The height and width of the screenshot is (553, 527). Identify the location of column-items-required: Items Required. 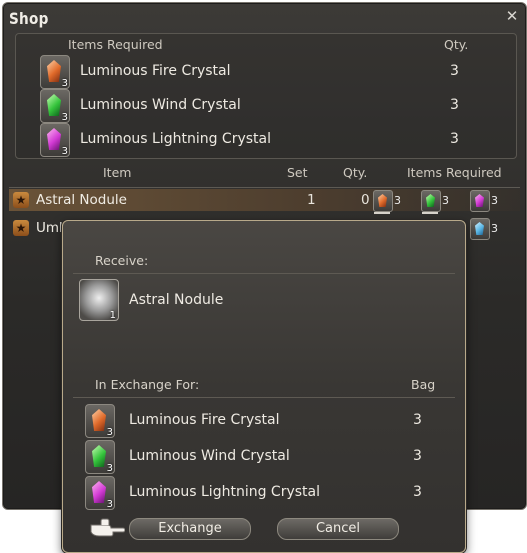
(454, 172).